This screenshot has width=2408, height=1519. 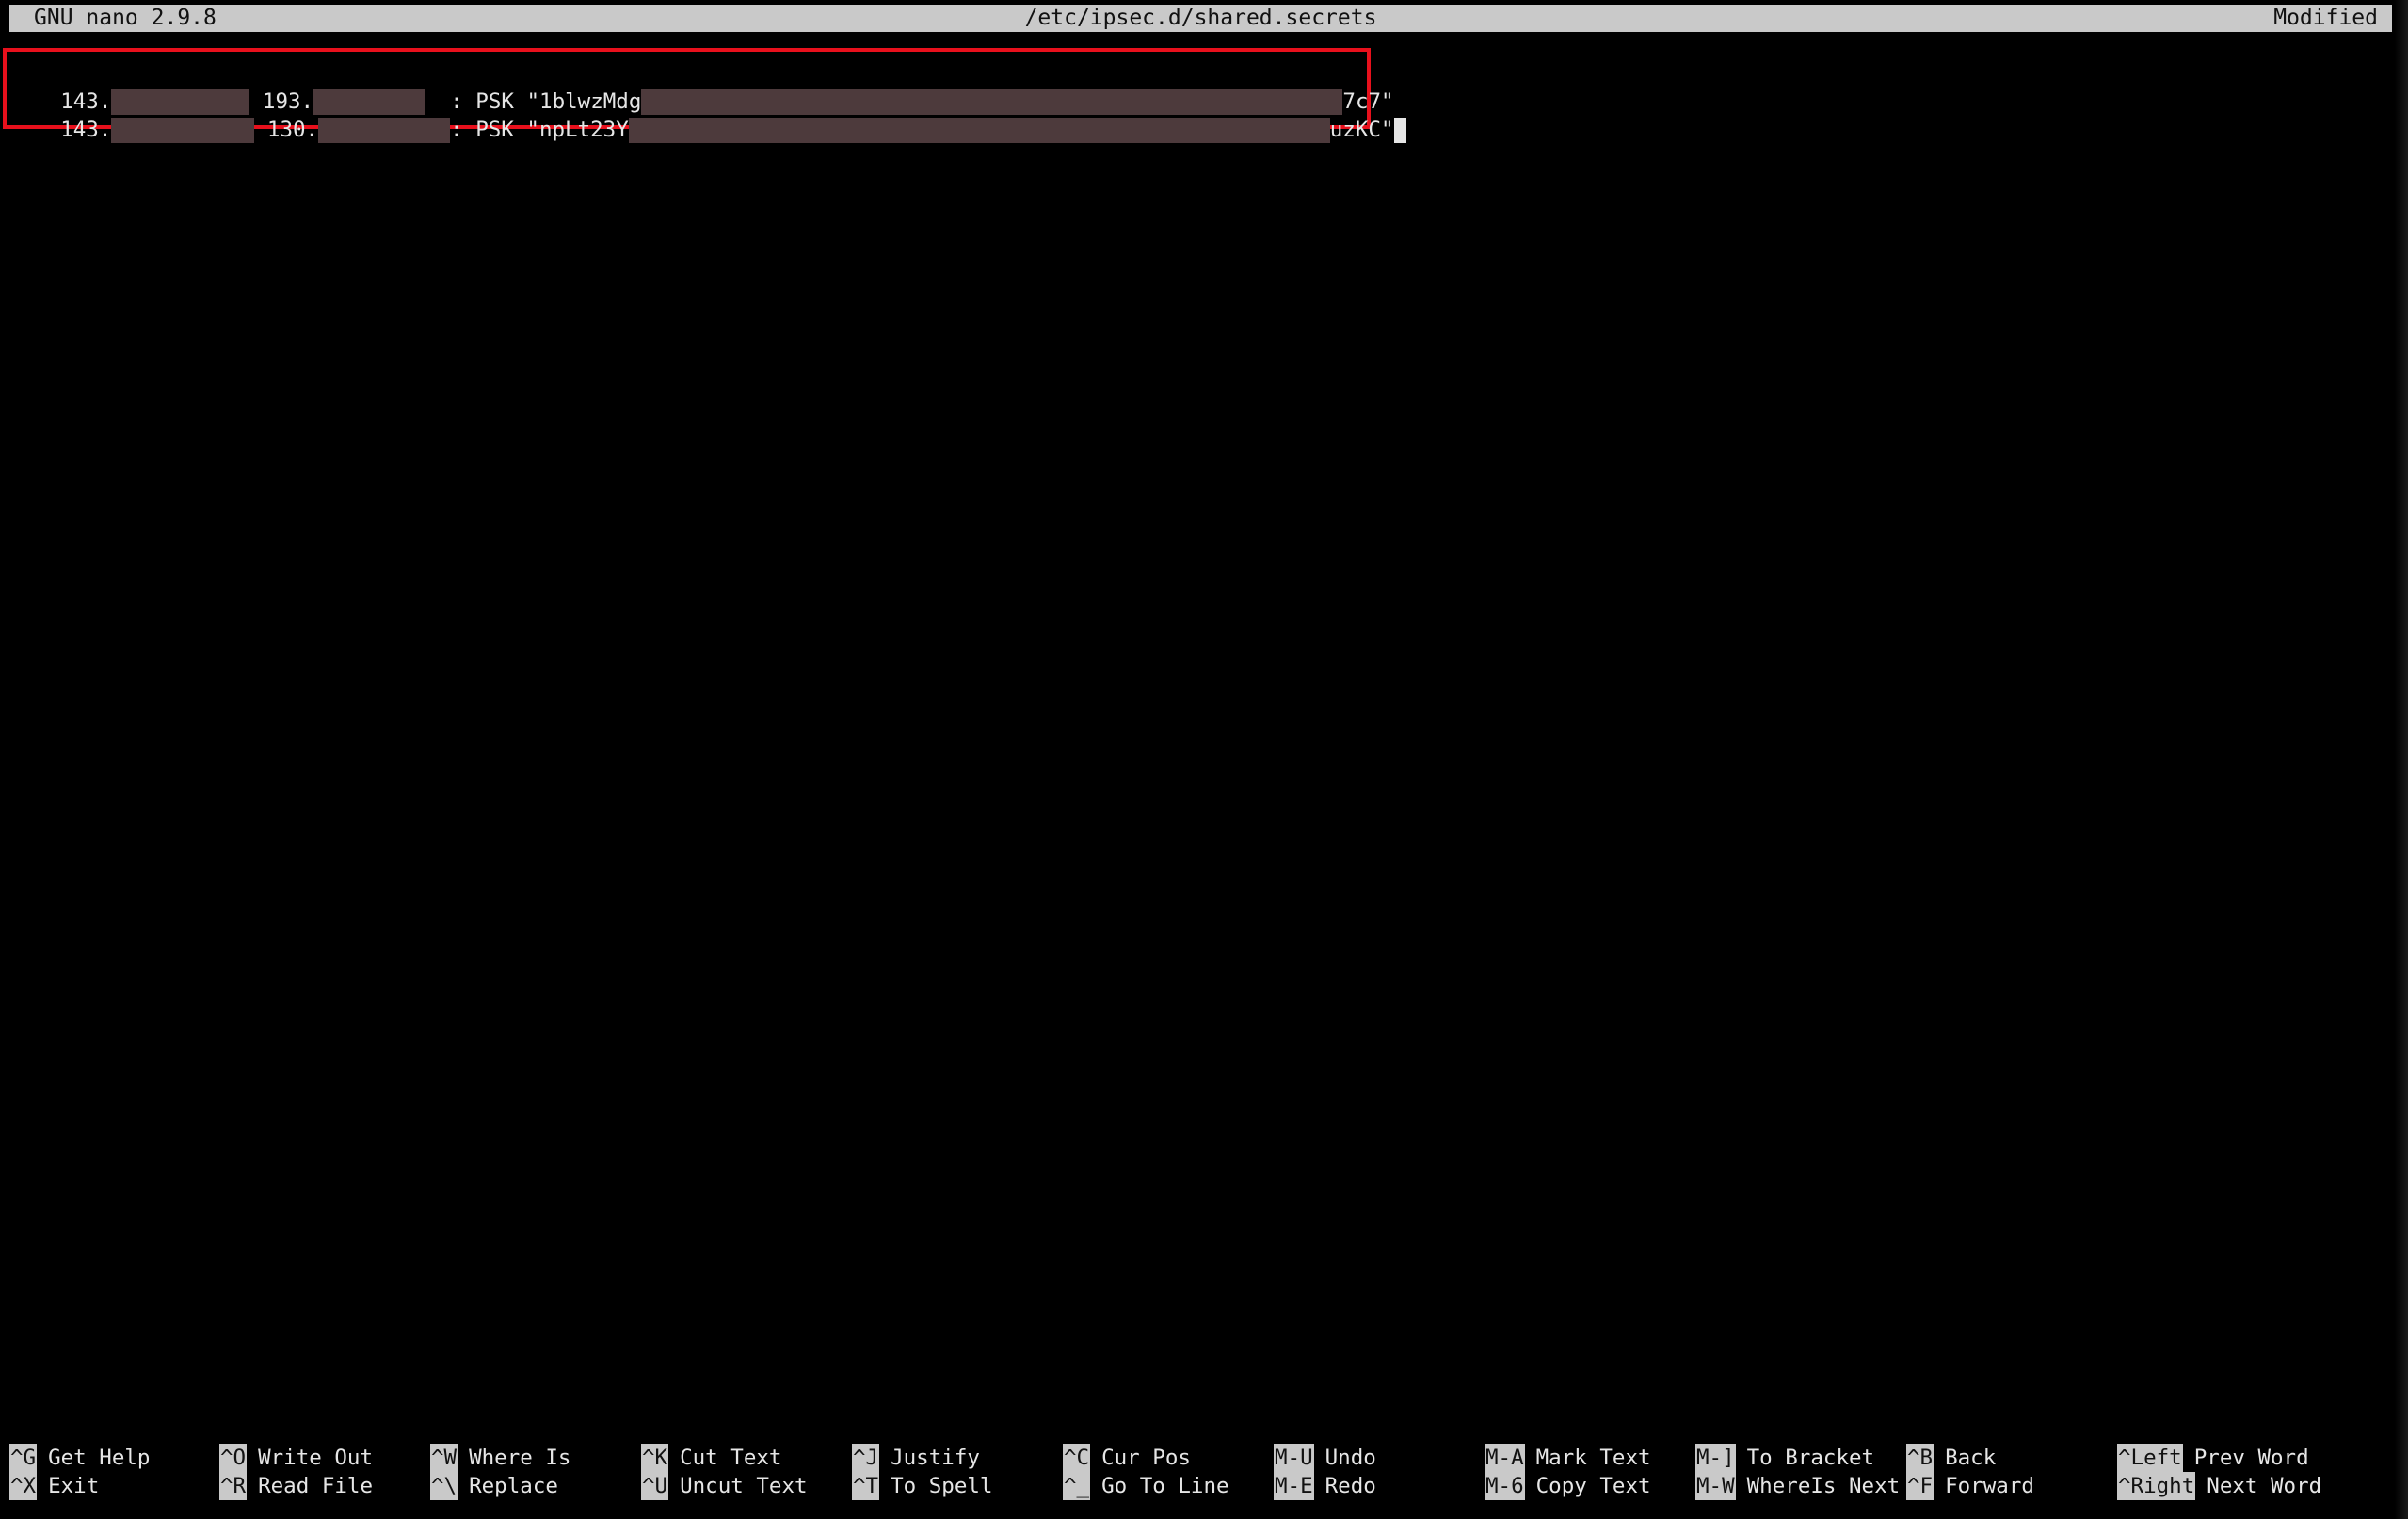 I want to click on shortcut-key: M-], so click(x=1715, y=1458).